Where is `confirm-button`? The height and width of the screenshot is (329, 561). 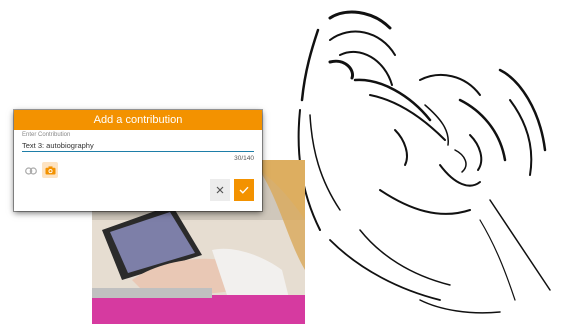 confirm-button is located at coordinates (244, 190).